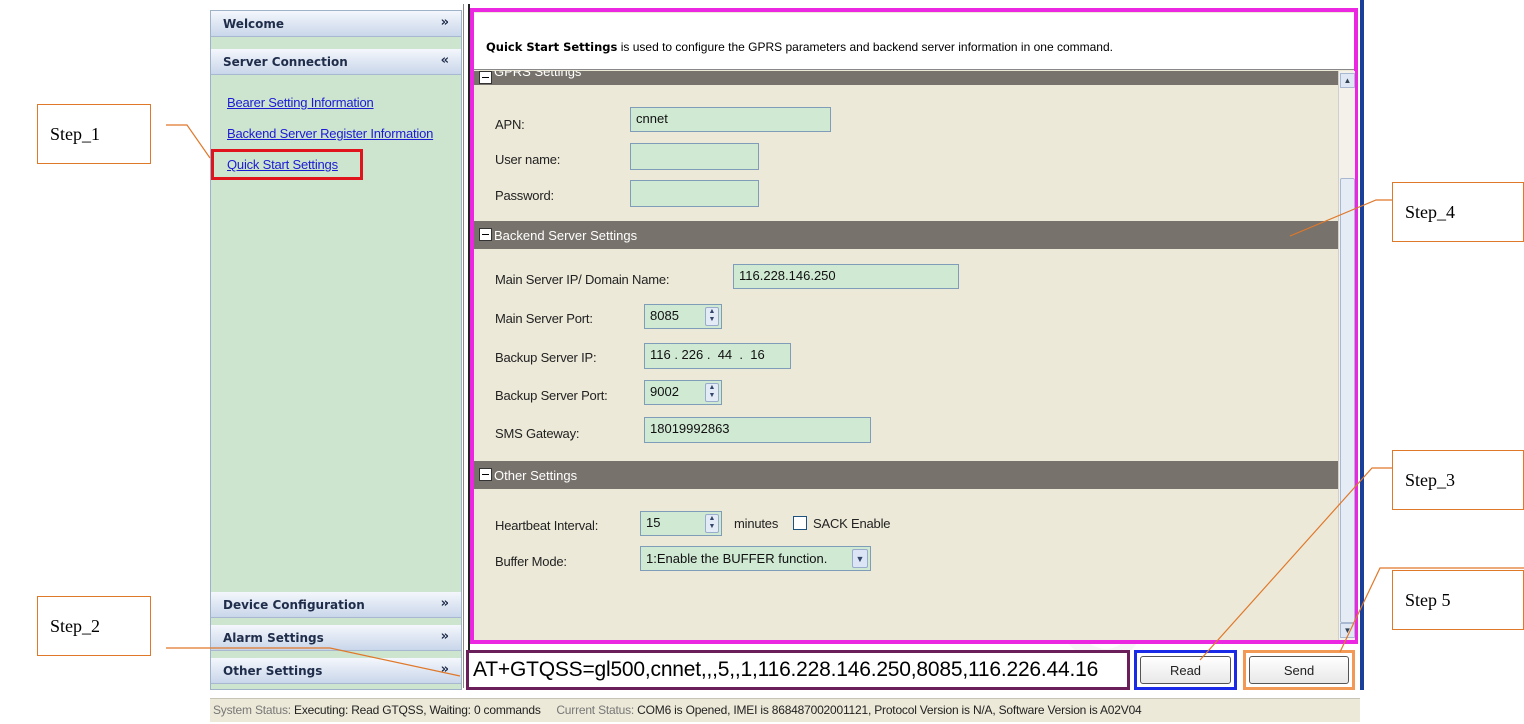 The width and height of the screenshot is (1524, 724). I want to click on apn-input: cnnet, so click(730, 119).